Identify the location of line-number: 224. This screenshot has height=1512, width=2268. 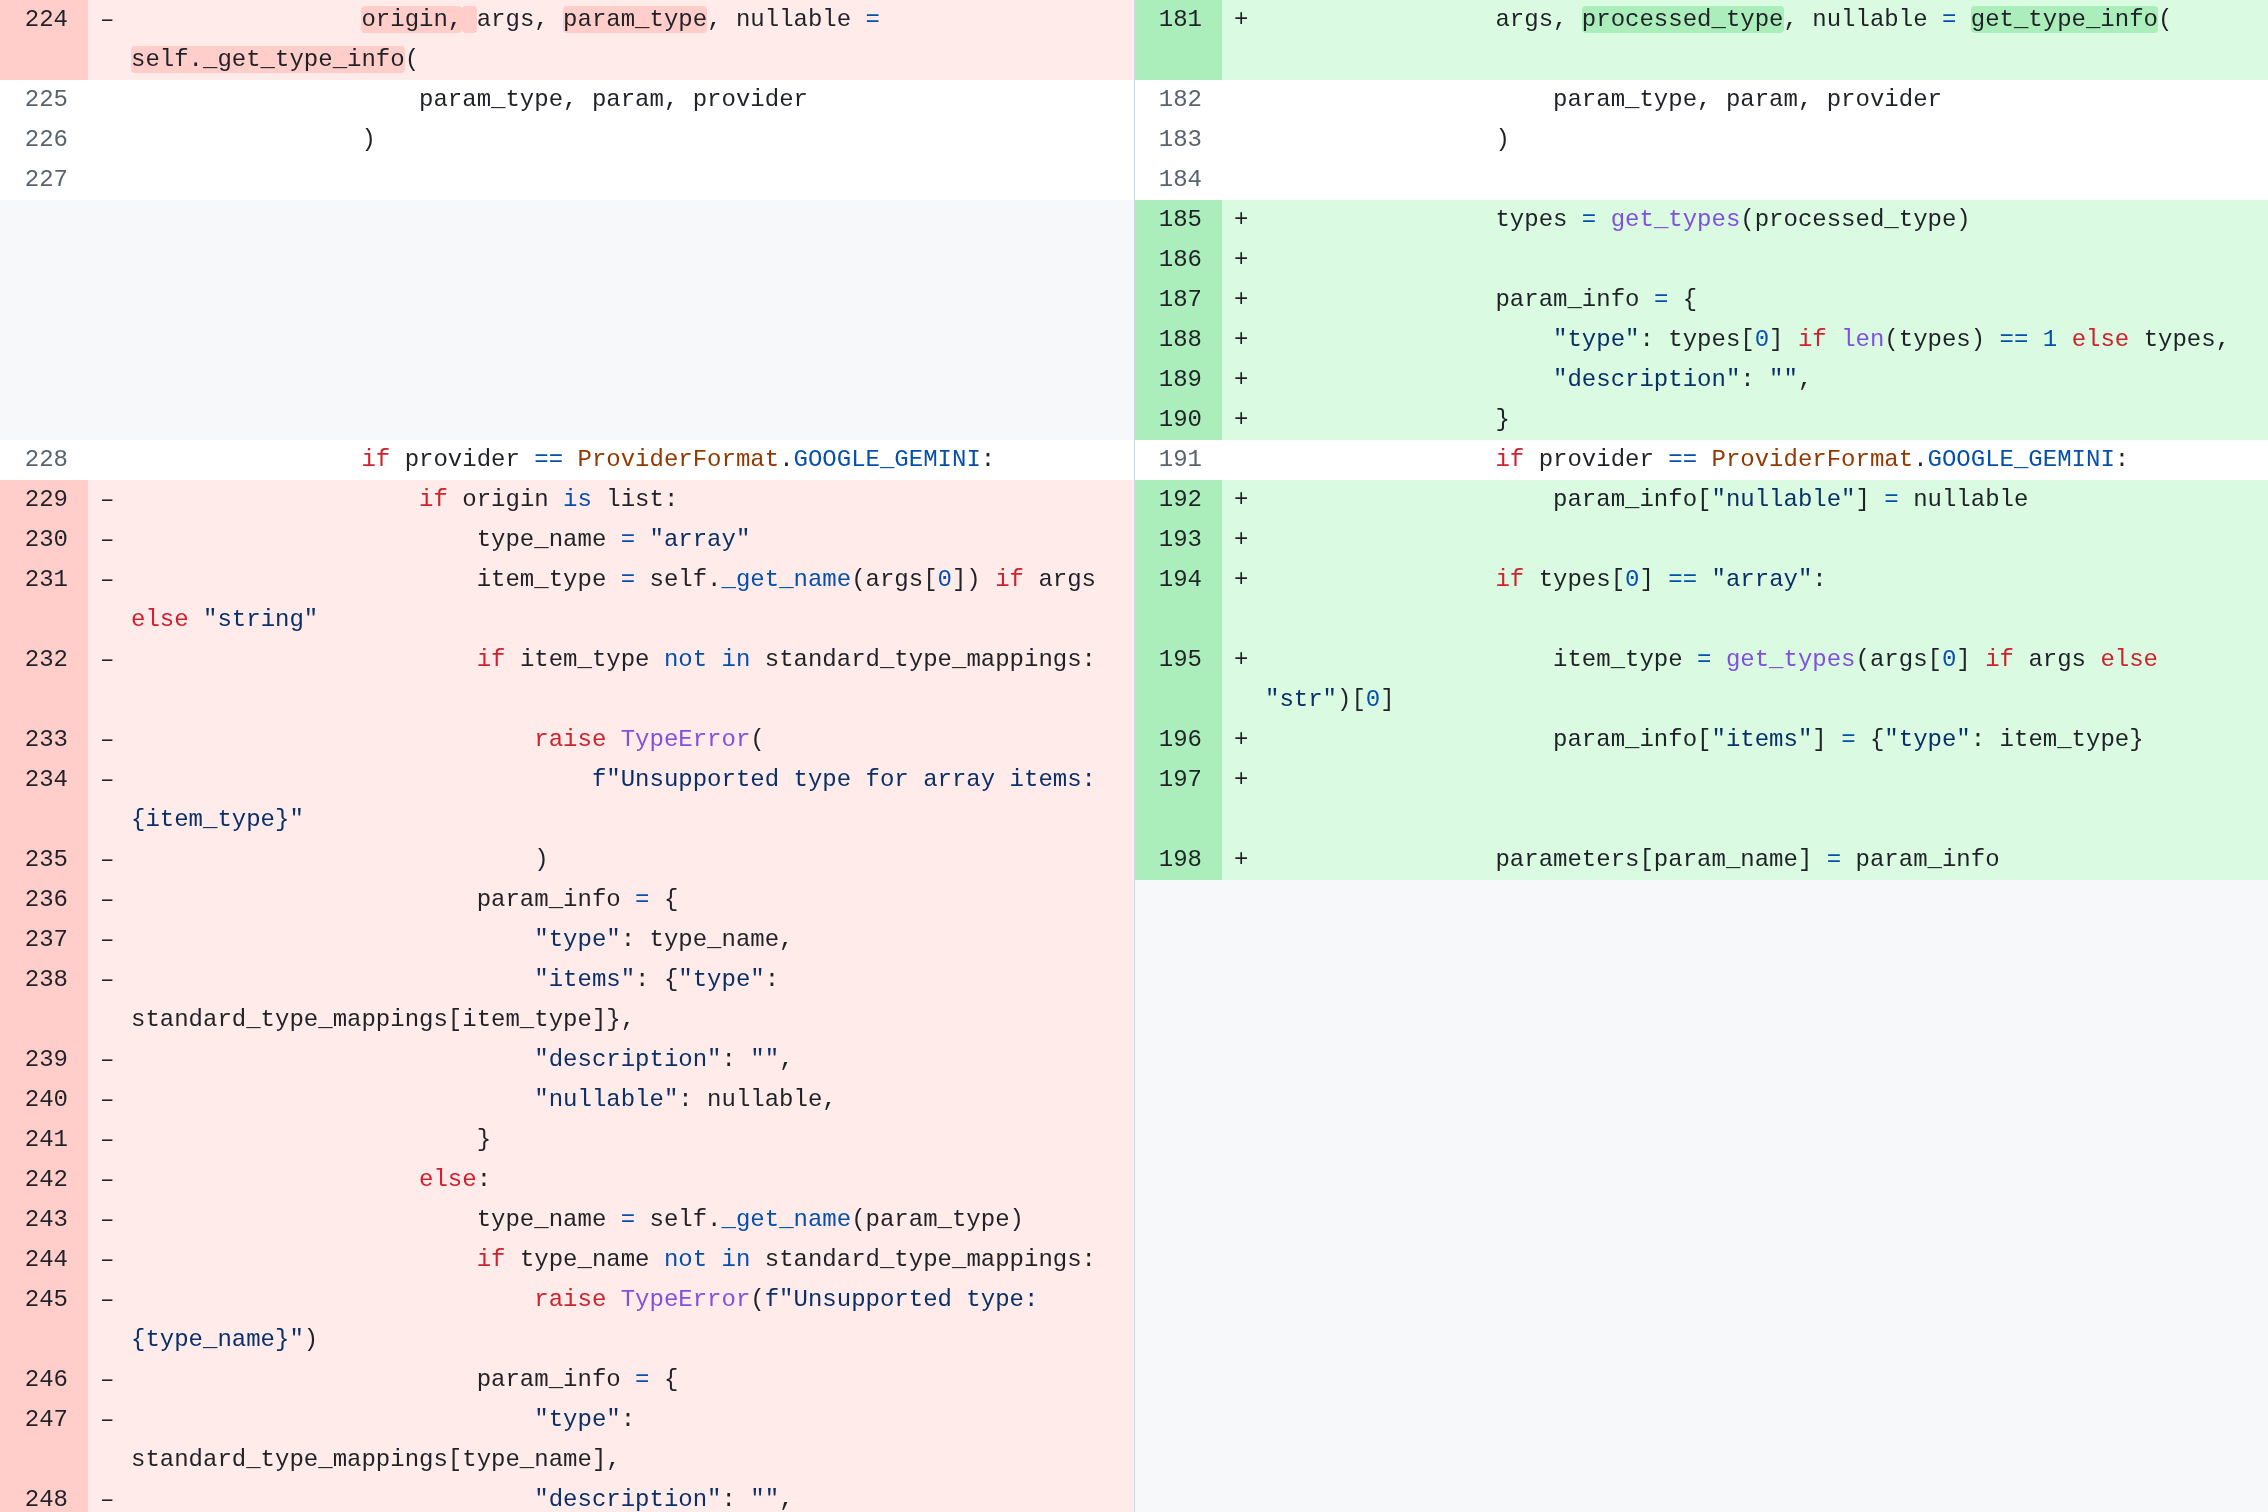
(44, 40).